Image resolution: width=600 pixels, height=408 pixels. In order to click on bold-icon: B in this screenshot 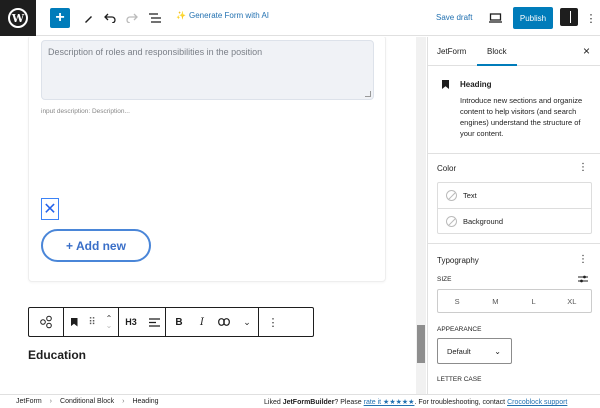, I will do `click(179, 322)`.